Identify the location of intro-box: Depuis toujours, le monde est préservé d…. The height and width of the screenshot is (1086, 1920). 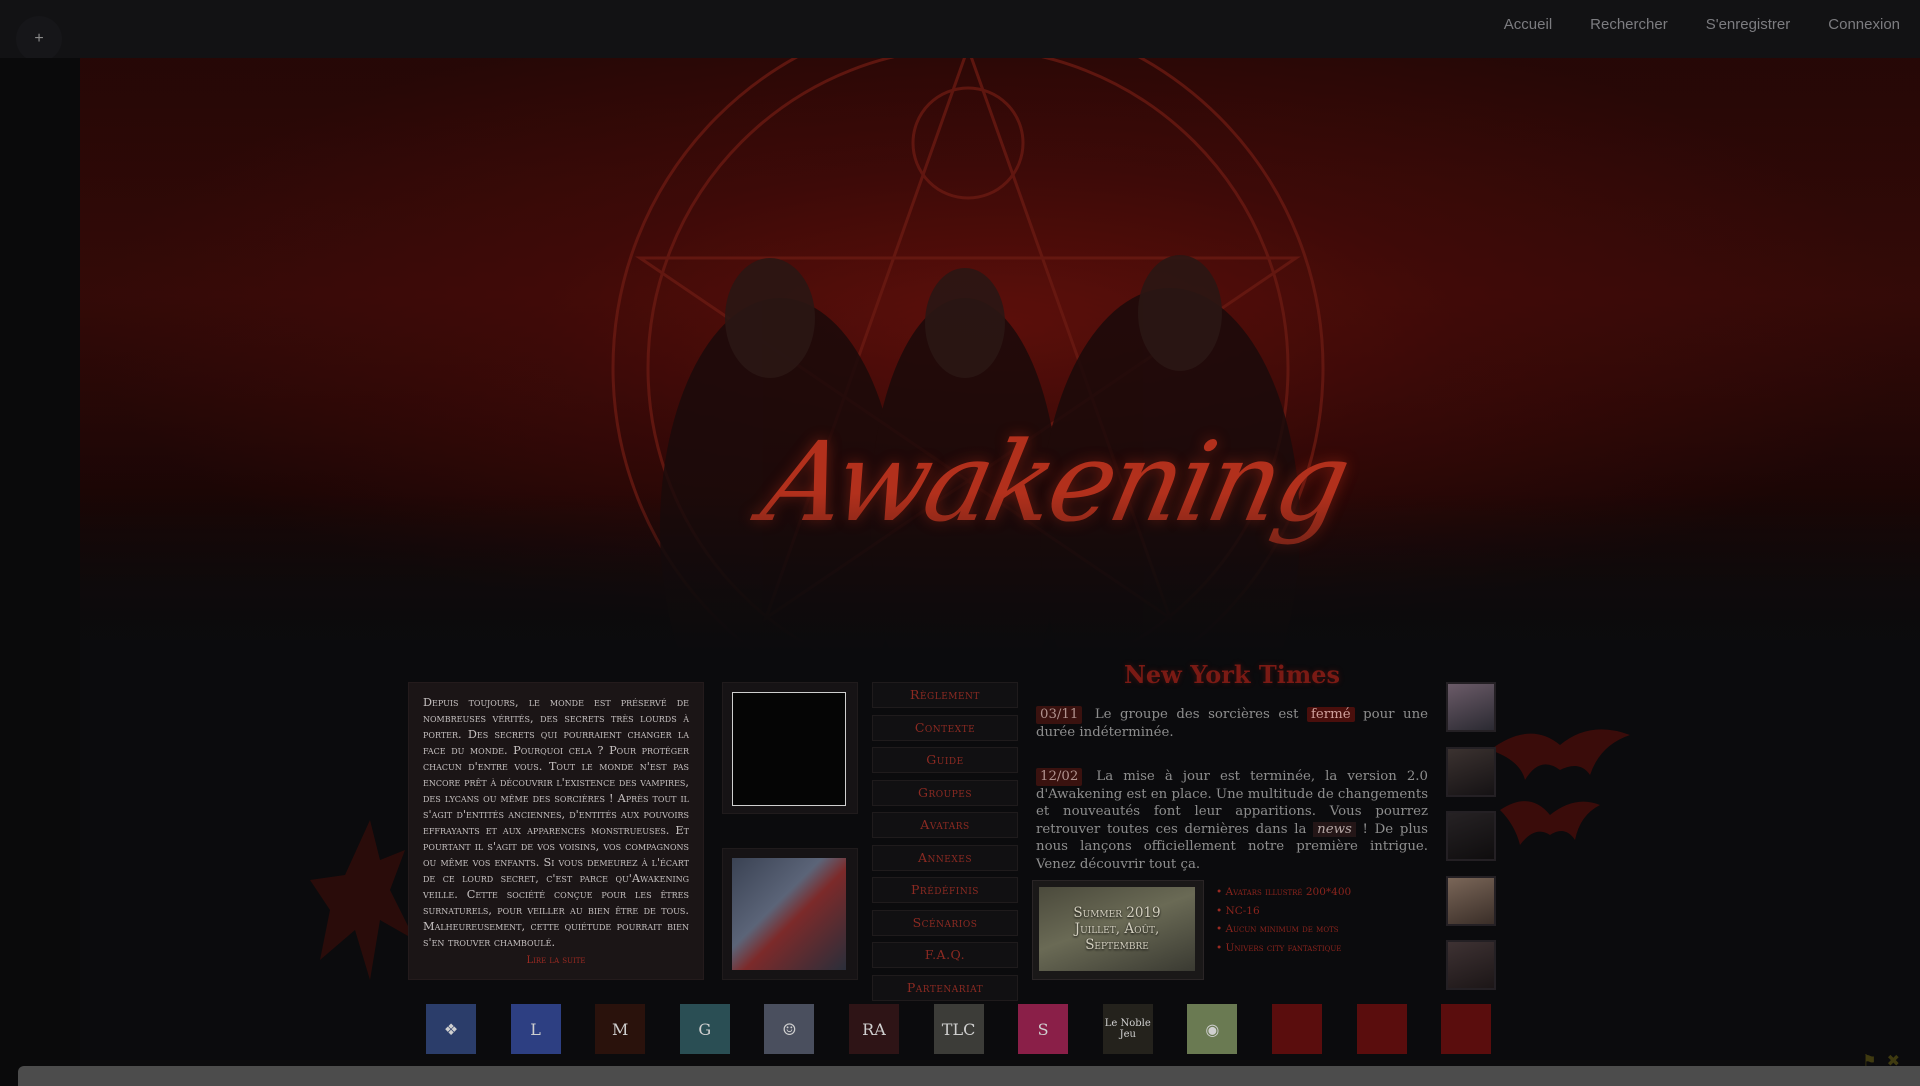
(556, 831).